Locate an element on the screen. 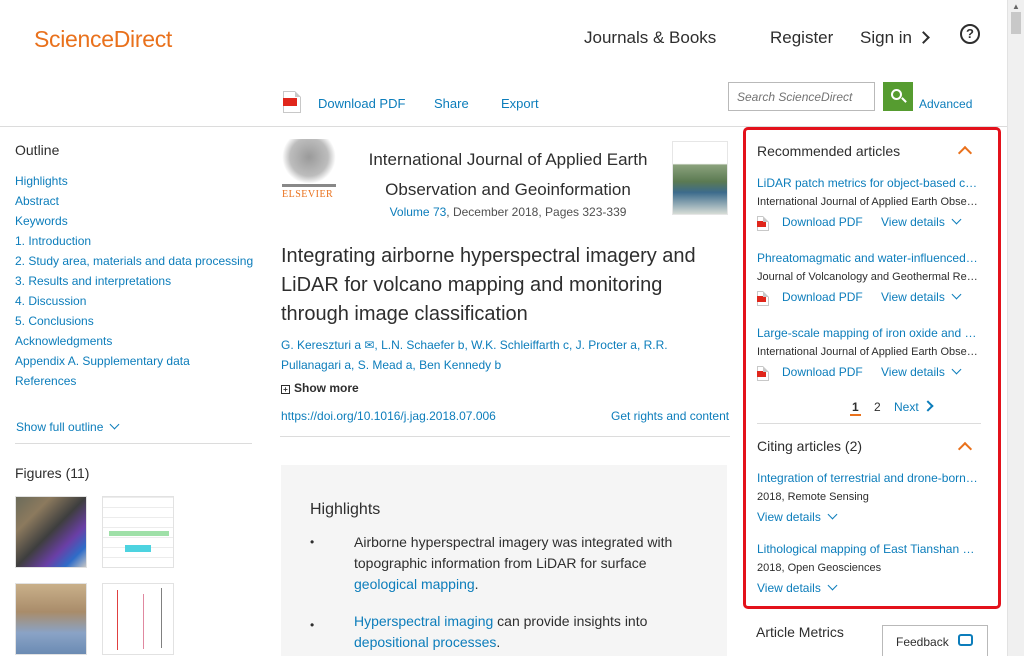 Image resolution: width=1024 pixels, height=656 pixels. article-metrics-title: Article Metrics is located at coordinates (800, 632).